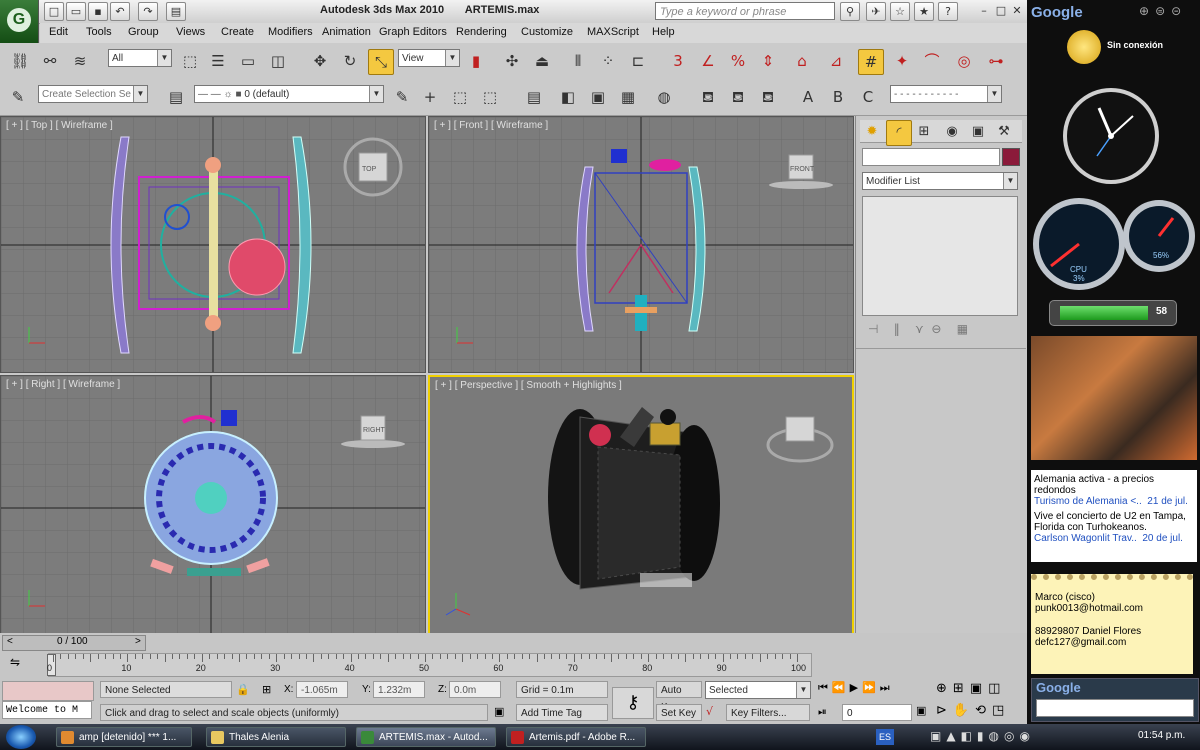 This screenshot has height=750, width=1200. I want to click on open-file-icon: ▭, so click(76, 11).